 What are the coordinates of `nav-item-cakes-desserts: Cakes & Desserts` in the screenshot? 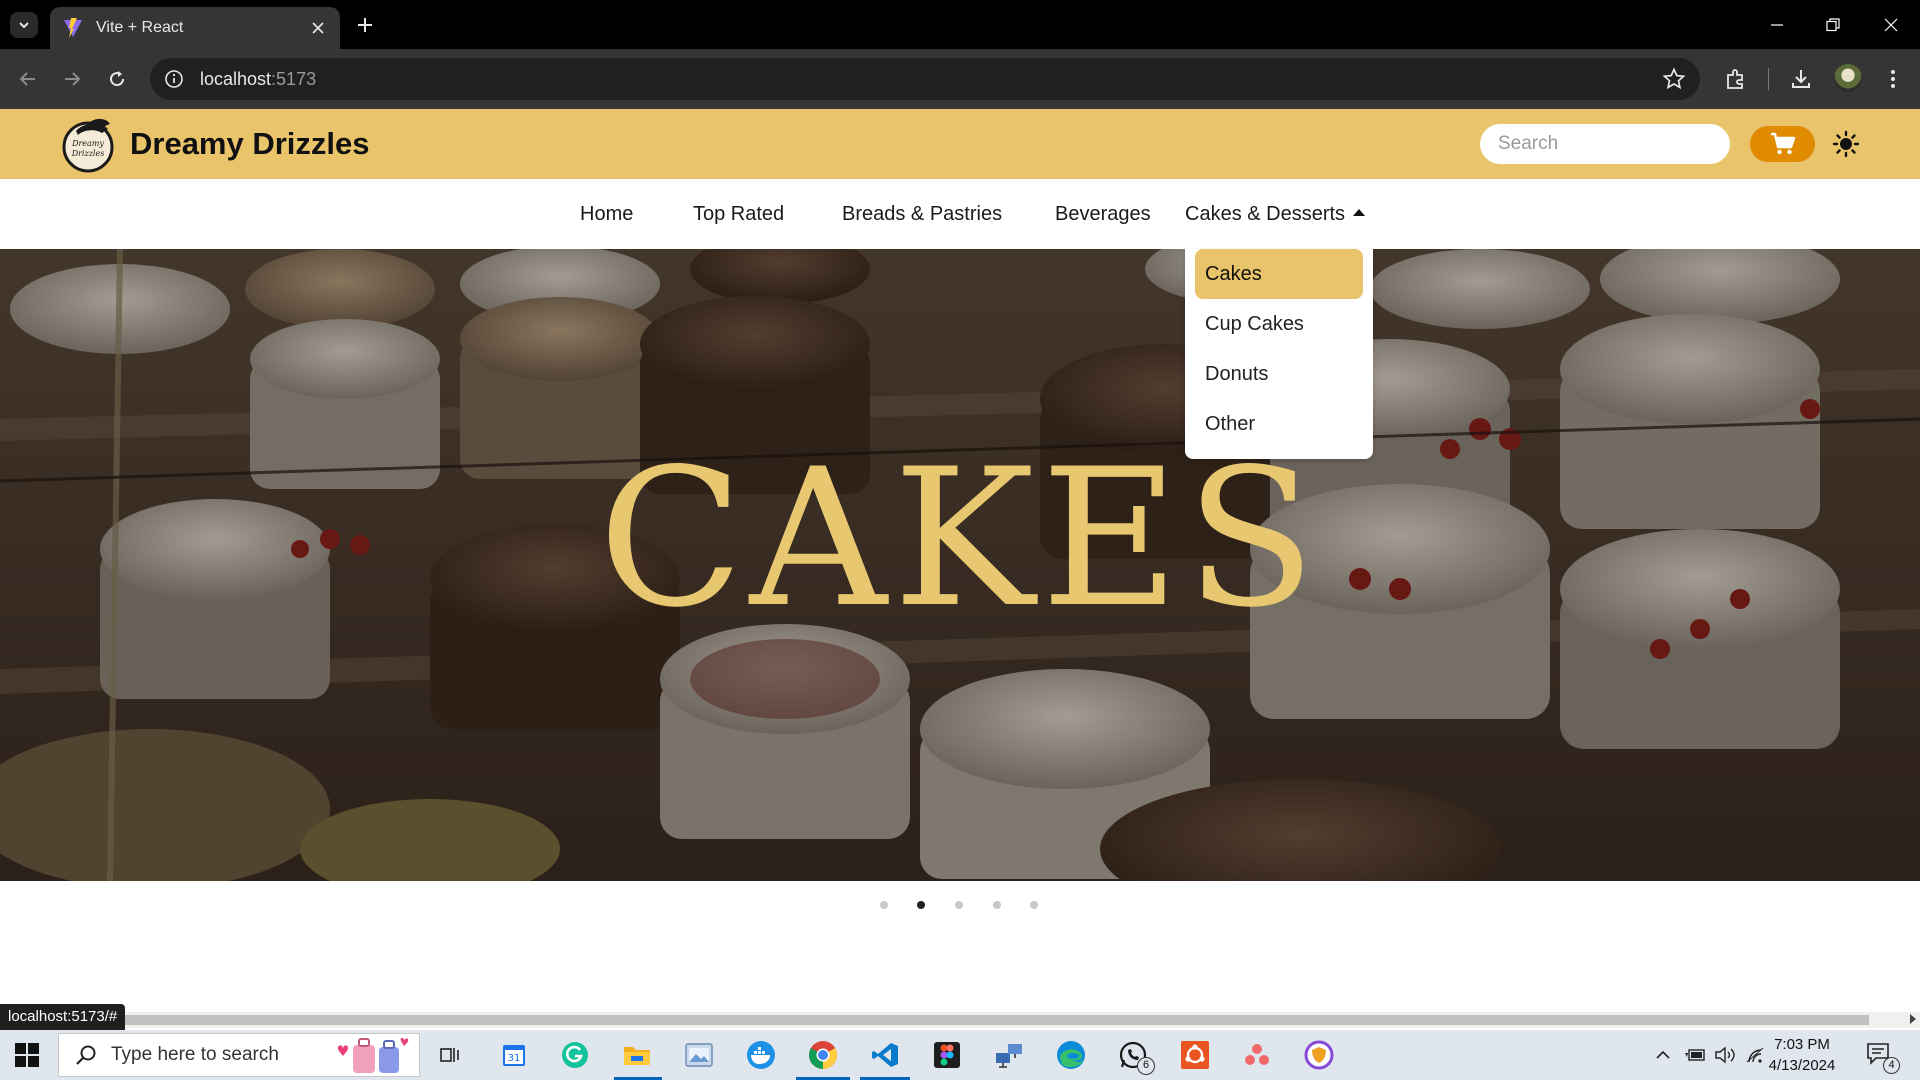 It's located at (1275, 214).